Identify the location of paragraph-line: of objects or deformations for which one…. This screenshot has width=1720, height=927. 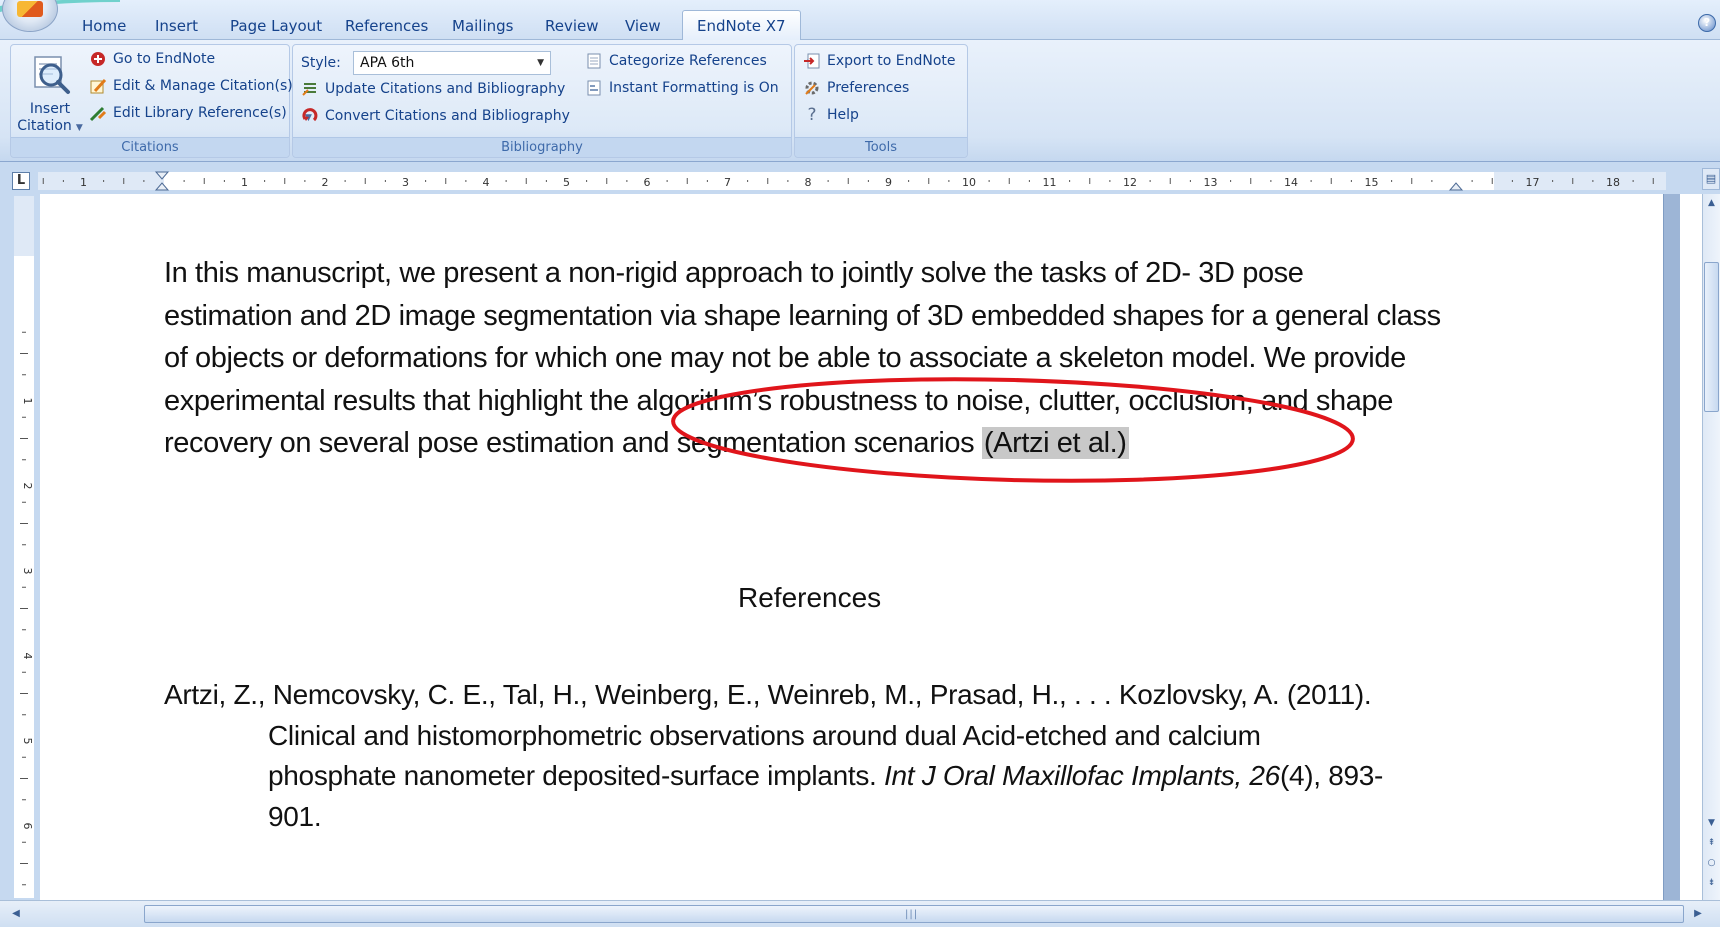
(785, 358).